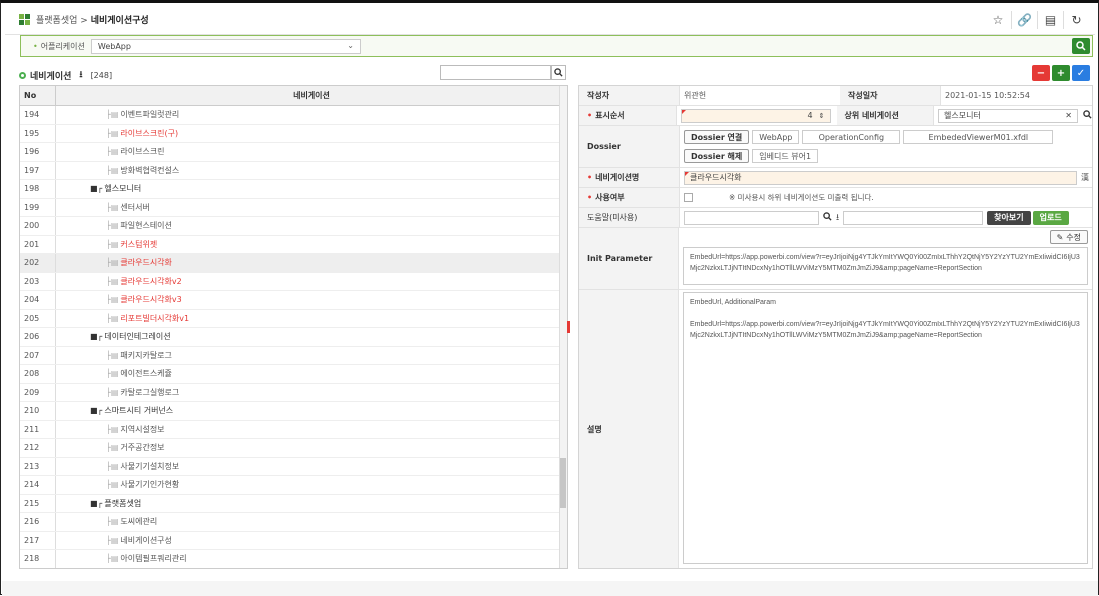  Describe the element at coordinates (1050, 20) in the screenshot. I see `chat-icon: ▤` at that location.